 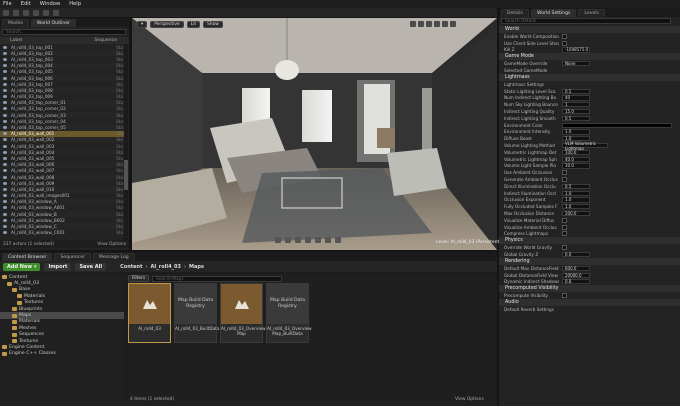 I want to click on property-value-field: 0.0, so click(x=576, y=254).